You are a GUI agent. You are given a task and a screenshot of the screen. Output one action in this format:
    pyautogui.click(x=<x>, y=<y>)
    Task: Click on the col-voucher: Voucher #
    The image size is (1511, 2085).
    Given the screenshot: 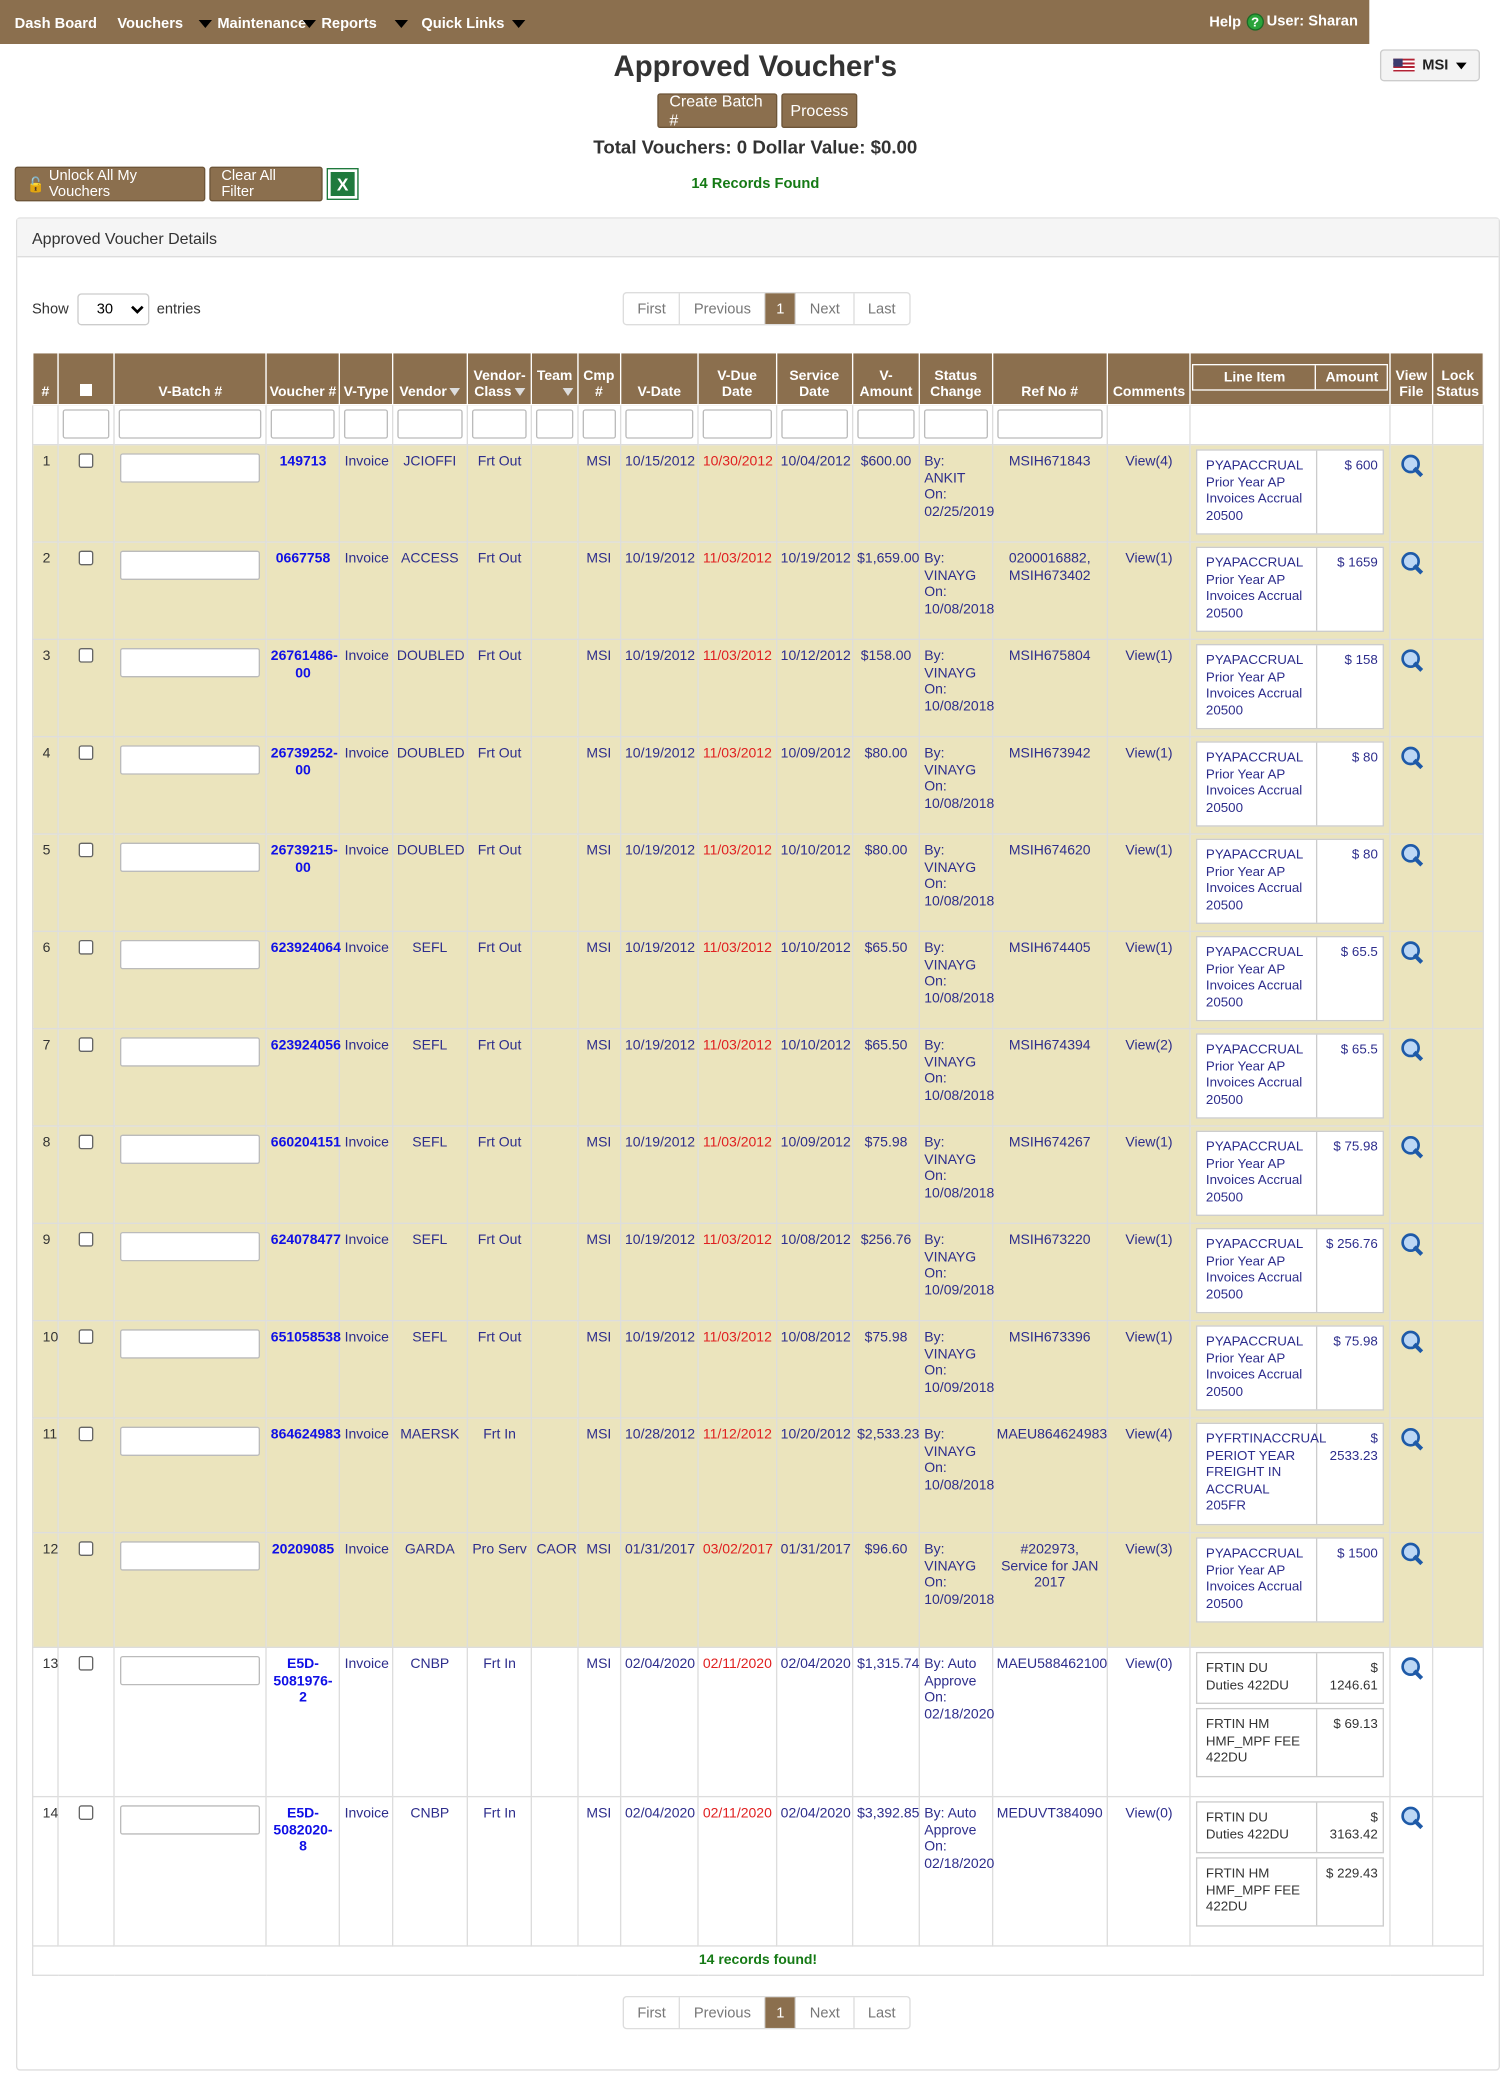 What is the action you would take?
    pyautogui.click(x=303, y=378)
    